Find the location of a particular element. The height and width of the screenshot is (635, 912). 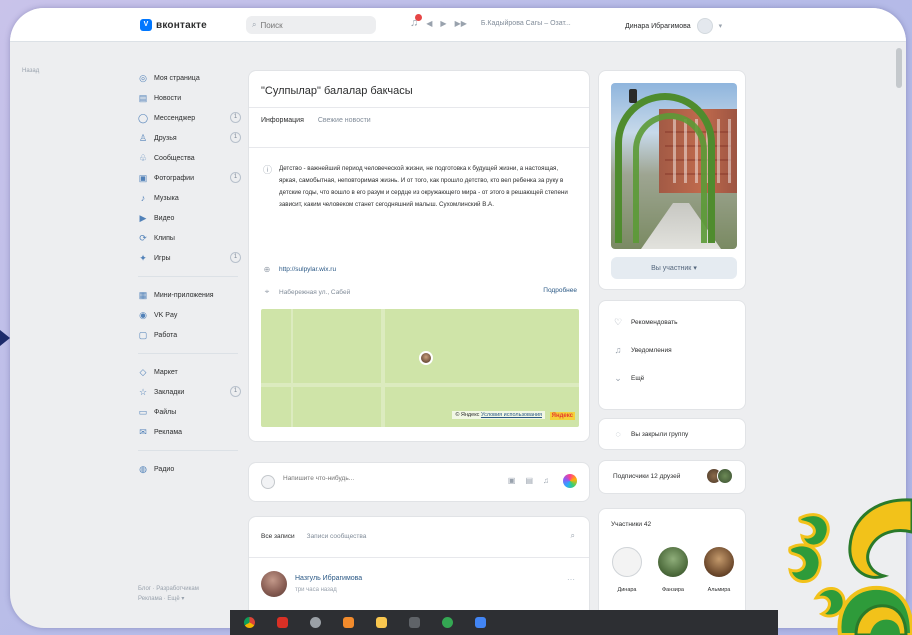

files-icon: ▭ is located at coordinates (143, 411).